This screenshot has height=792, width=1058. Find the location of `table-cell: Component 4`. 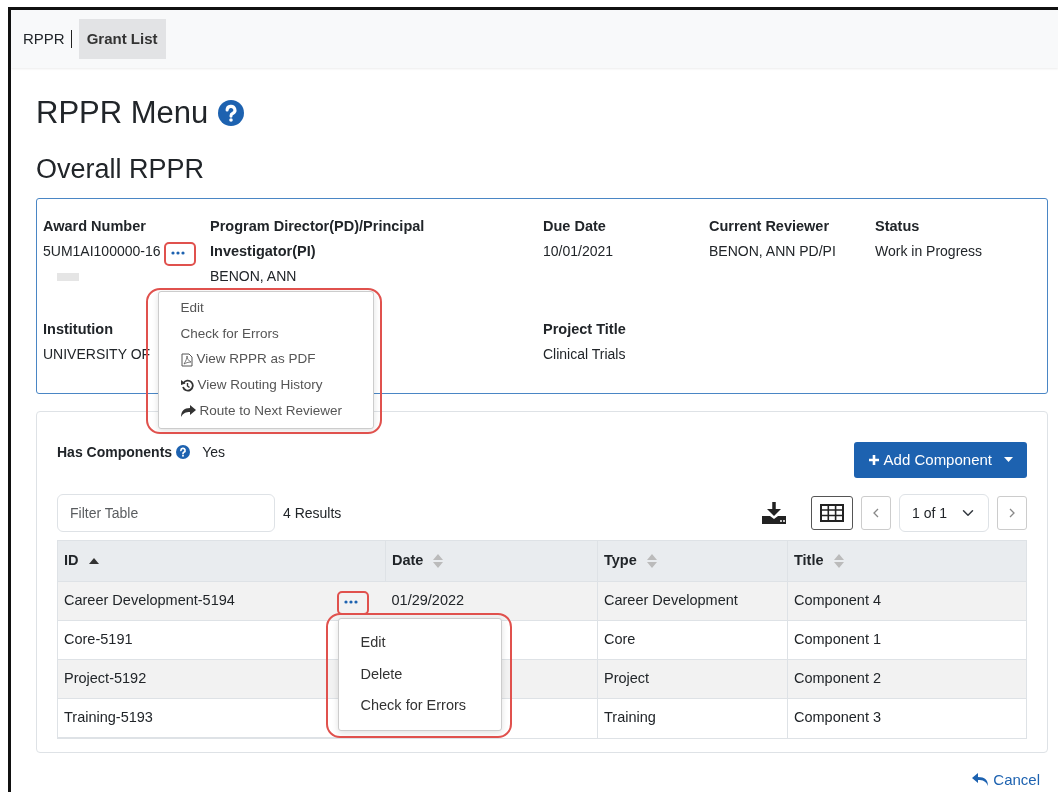

table-cell: Component 4 is located at coordinates (838, 599).